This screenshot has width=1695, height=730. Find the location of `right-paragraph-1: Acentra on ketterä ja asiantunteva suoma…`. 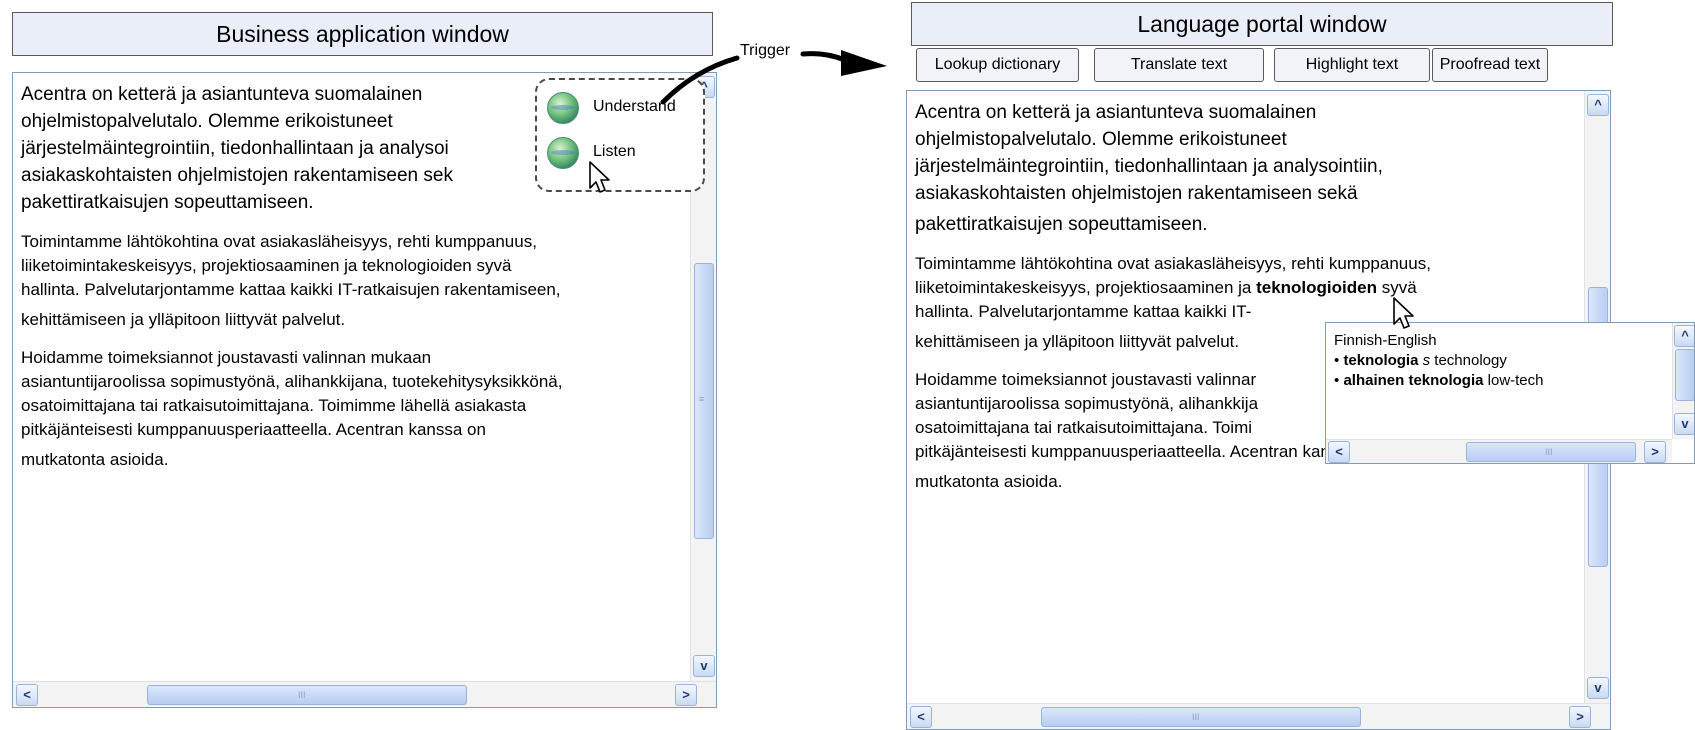

right-paragraph-1: Acentra on ketterä ja asiantunteva suoma… is located at coordinates (1149, 168).